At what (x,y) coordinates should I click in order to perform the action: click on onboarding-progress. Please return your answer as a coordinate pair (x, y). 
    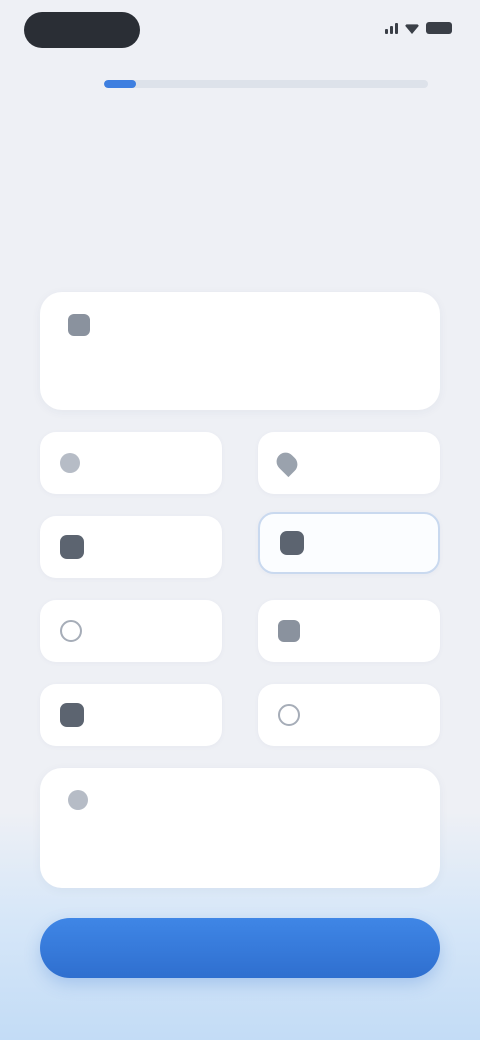
    Looking at the image, I should click on (266, 84).